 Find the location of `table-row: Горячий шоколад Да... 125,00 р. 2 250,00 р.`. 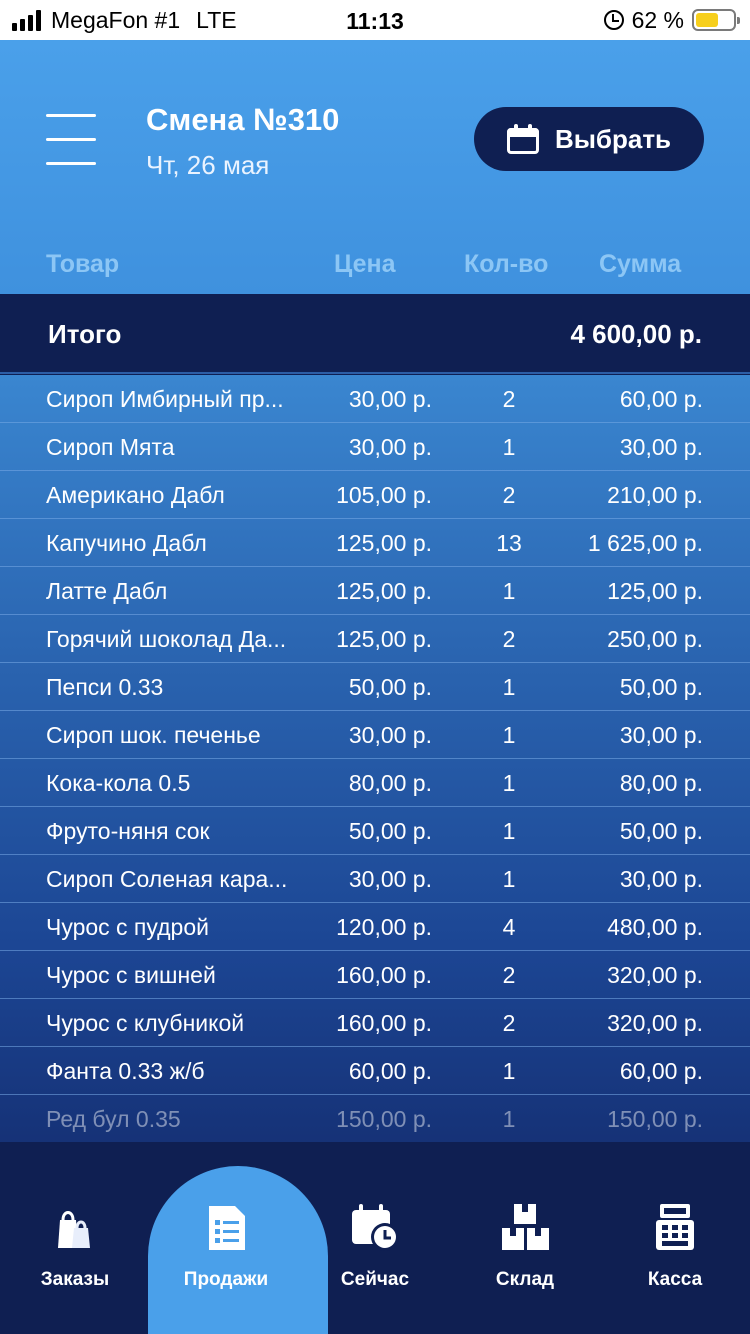

table-row: Горячий шоколад Да... 125,00 р. 2 250,00 р. is located at coordinates (375, 639).